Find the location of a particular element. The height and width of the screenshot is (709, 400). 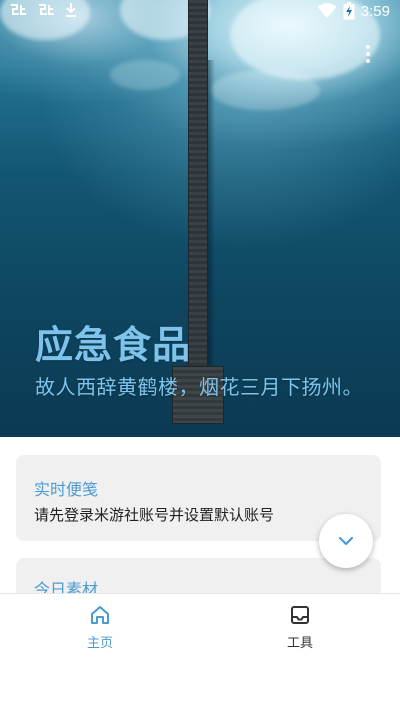

nav-label-home: 主页 is located at coordinates (99, 643).